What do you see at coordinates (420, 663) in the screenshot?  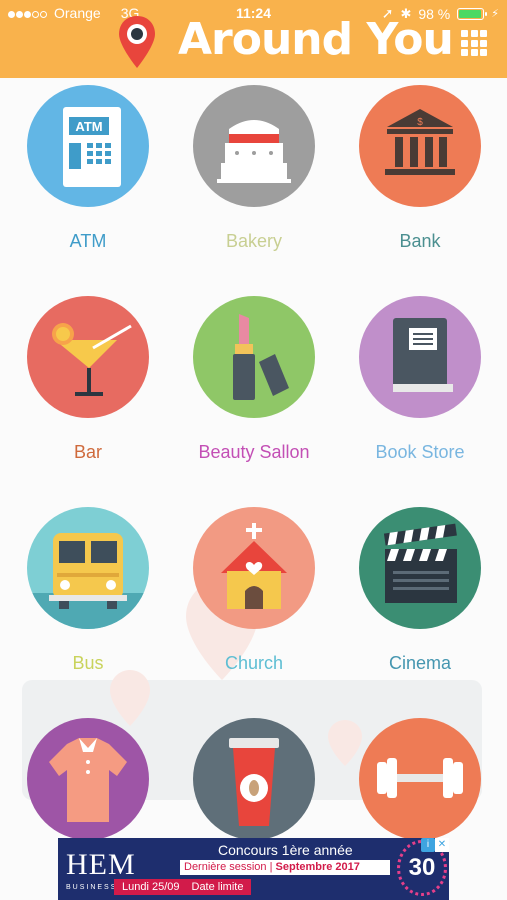 I see `category-label-cinema: Cinema` at bounding box center [420, 663].